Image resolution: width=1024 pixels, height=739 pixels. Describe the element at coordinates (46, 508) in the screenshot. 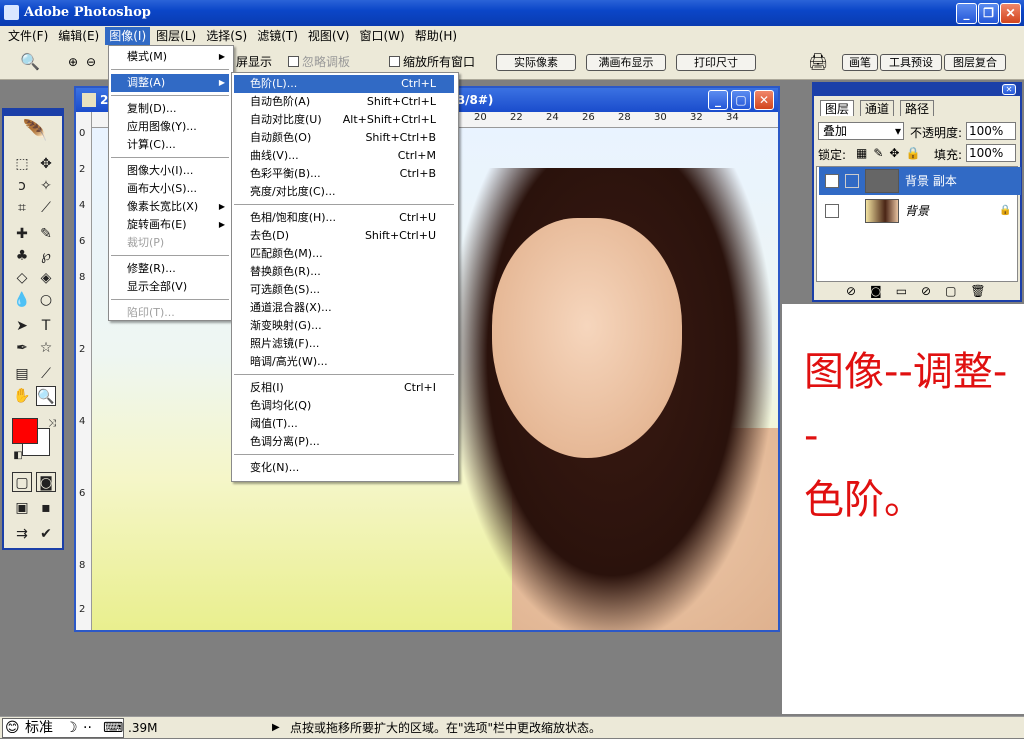

I see `full-screen-mode-icon: ▪` at that location.